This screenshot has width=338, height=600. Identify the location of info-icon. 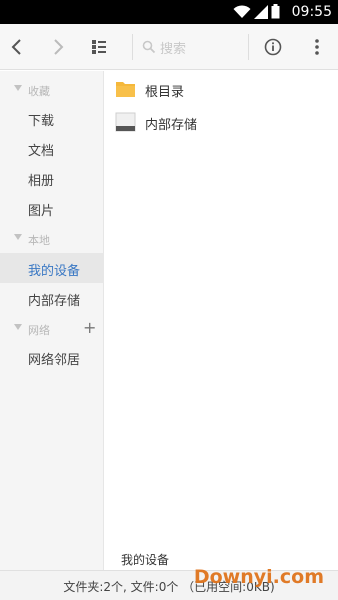
(273, 47).